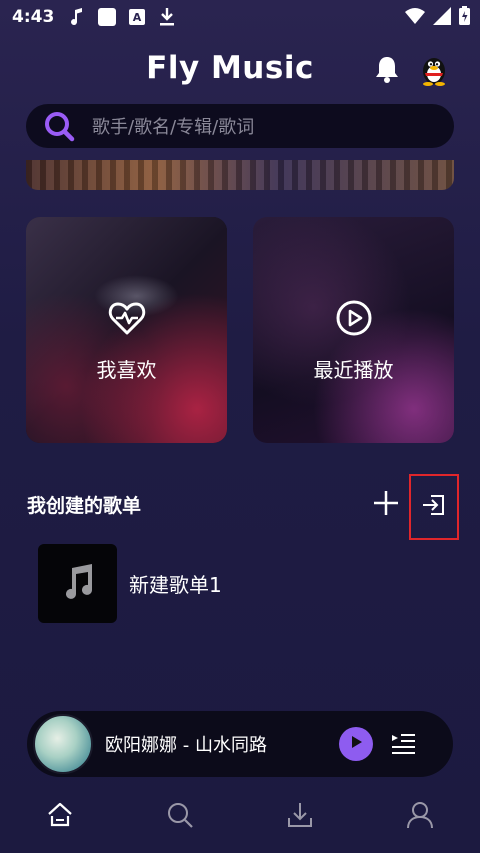  Describe the element at coordinates (442, 18) in the screenshot. I see `signal-icon` at that location.